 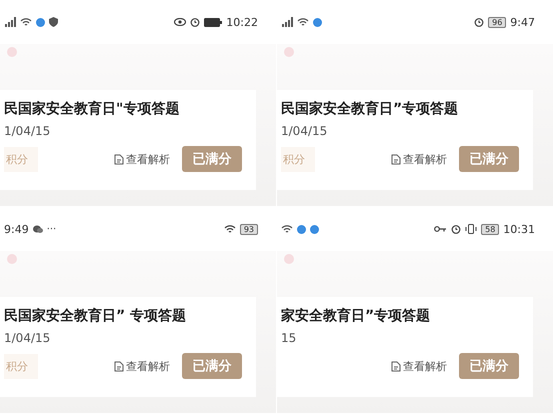 I want to click on clock-time: 9:47, so click(x=522, y=22).